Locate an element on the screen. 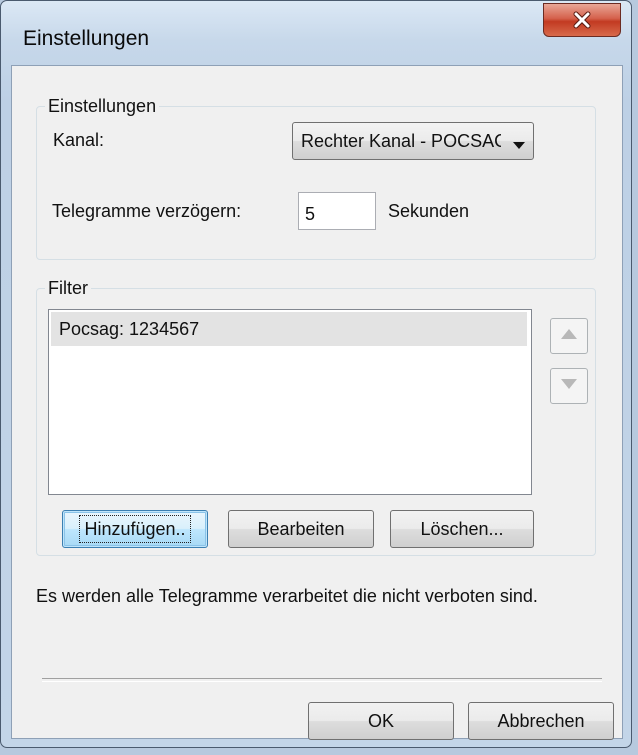 This screenshot has width=638, height=755. close-icon is located at coordinates (582, 20).